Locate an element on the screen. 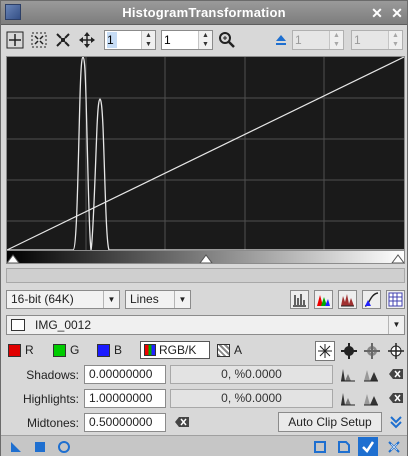  shadows-input: 0.00000000 is located at coordinates (125, 374).